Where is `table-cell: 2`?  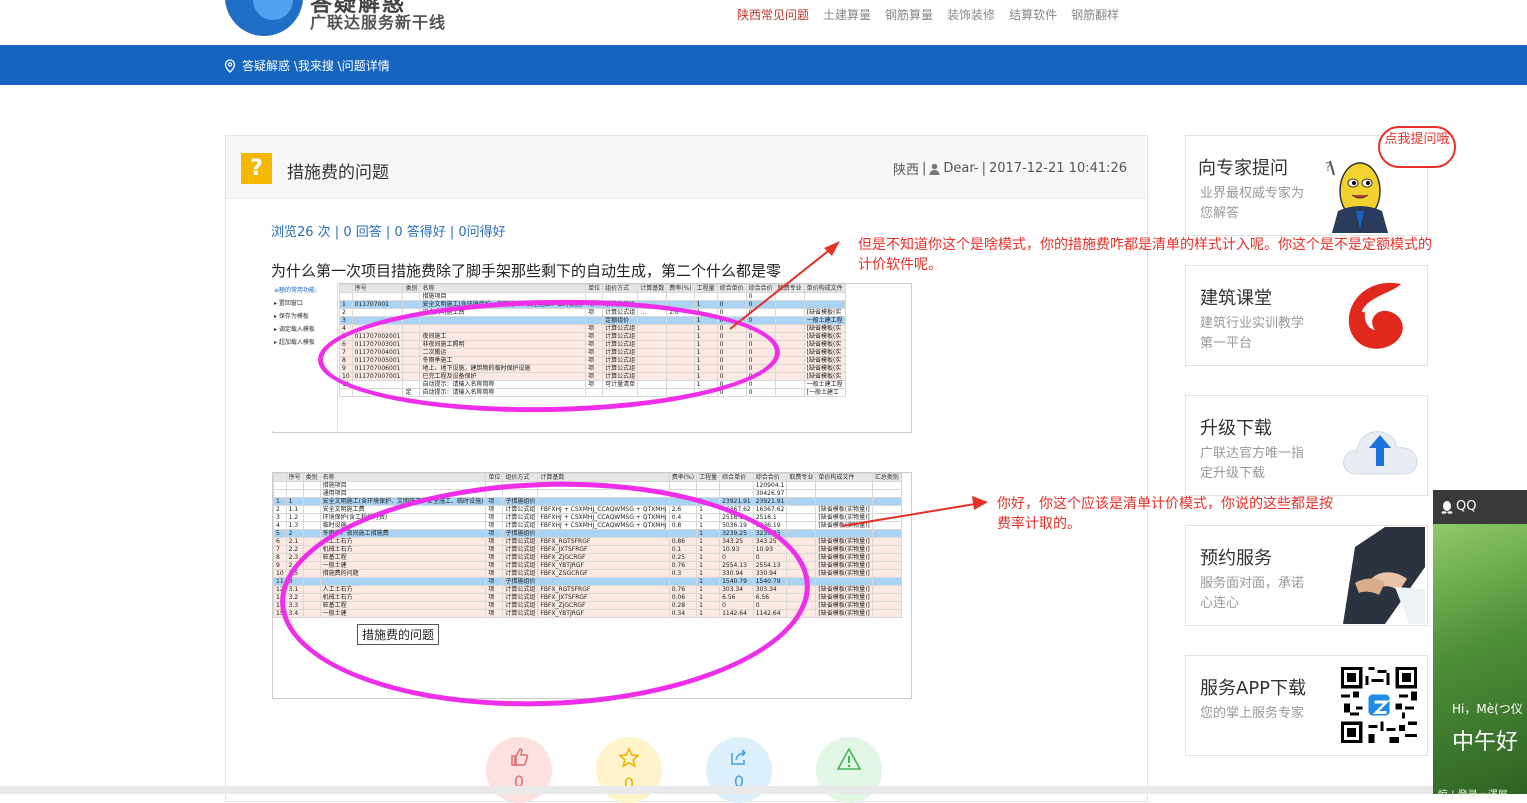 table-cell: 2 is located at coordinates (346, 312).